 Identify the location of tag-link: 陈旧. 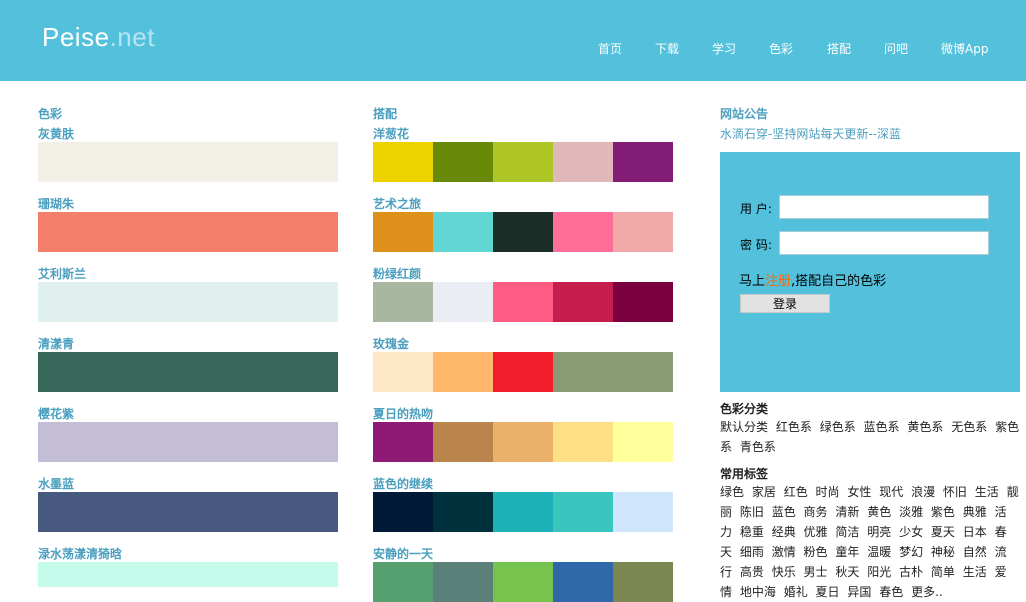
(752, 512).